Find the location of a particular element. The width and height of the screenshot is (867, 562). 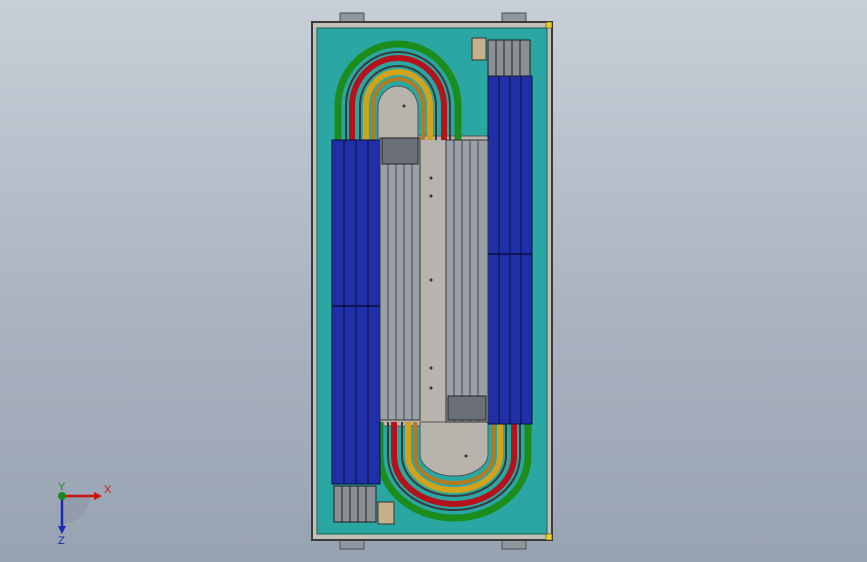

z-axis-arrowhead is located at coordinates (62, 530).